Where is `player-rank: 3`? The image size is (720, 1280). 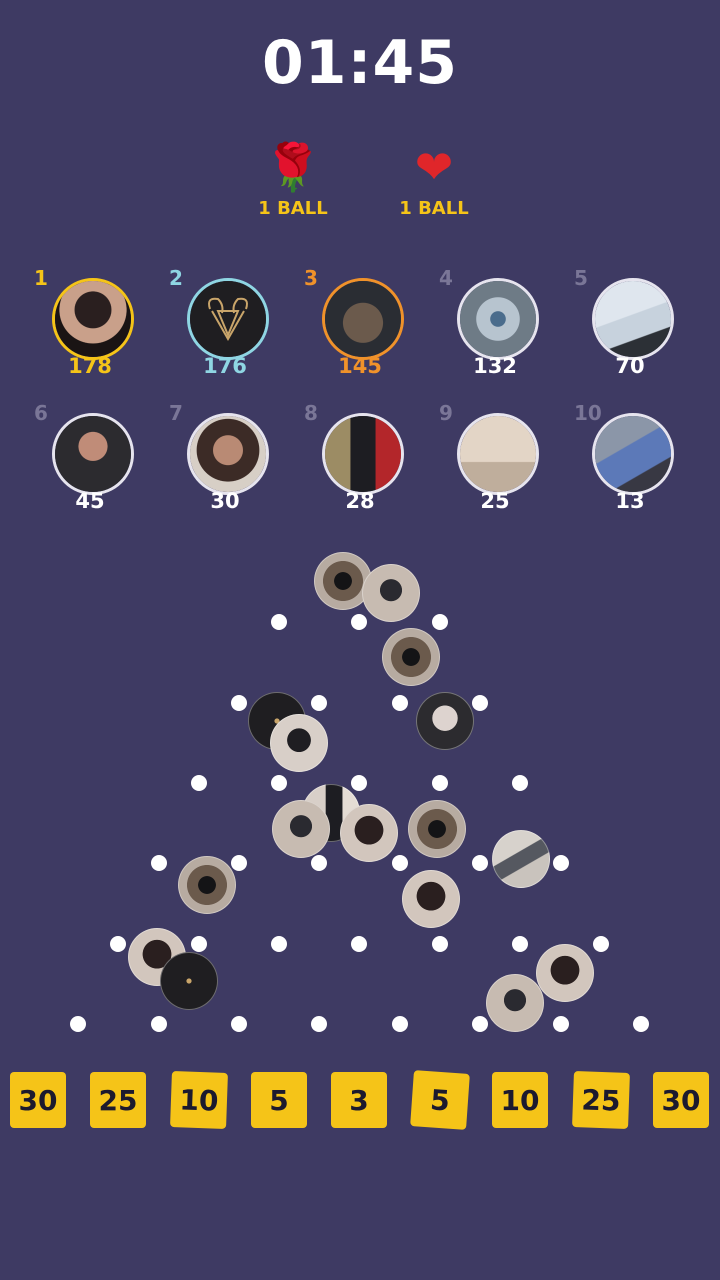
player-rank: 3 is located at coordinates (311, 278).